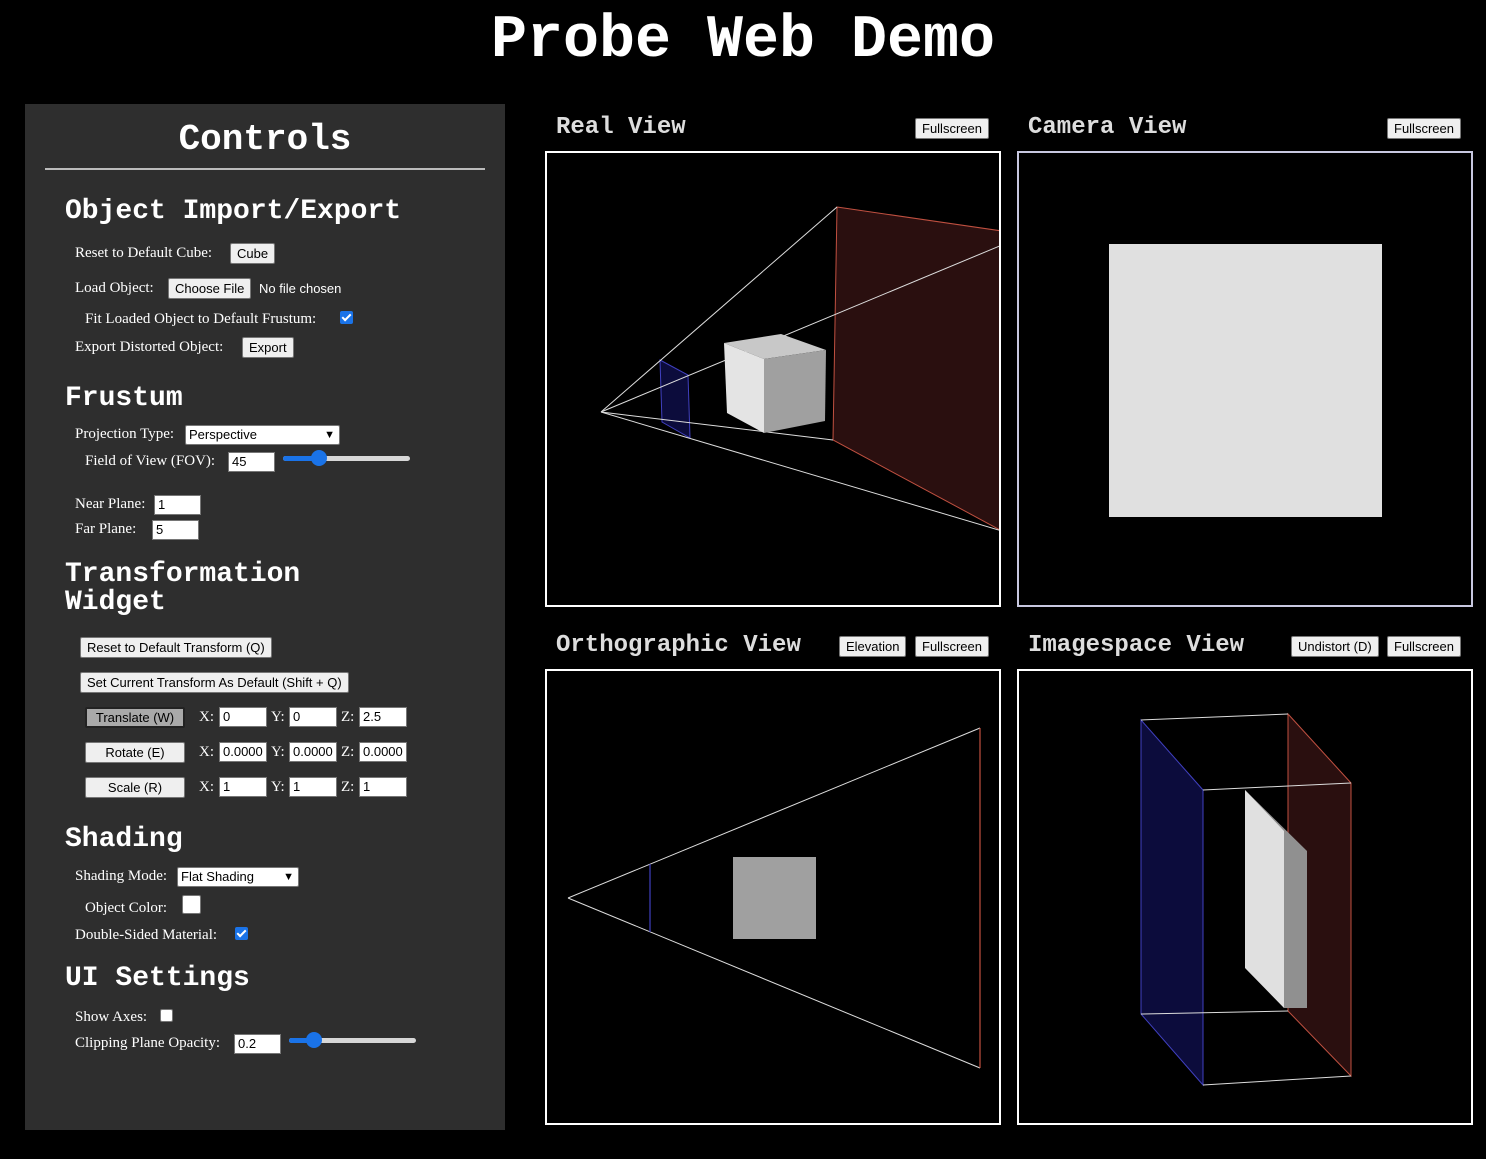  Describe the element at coordinates (111, 1017) in the screenshot. I see `show-axes-label: Show Axes:` at that location.